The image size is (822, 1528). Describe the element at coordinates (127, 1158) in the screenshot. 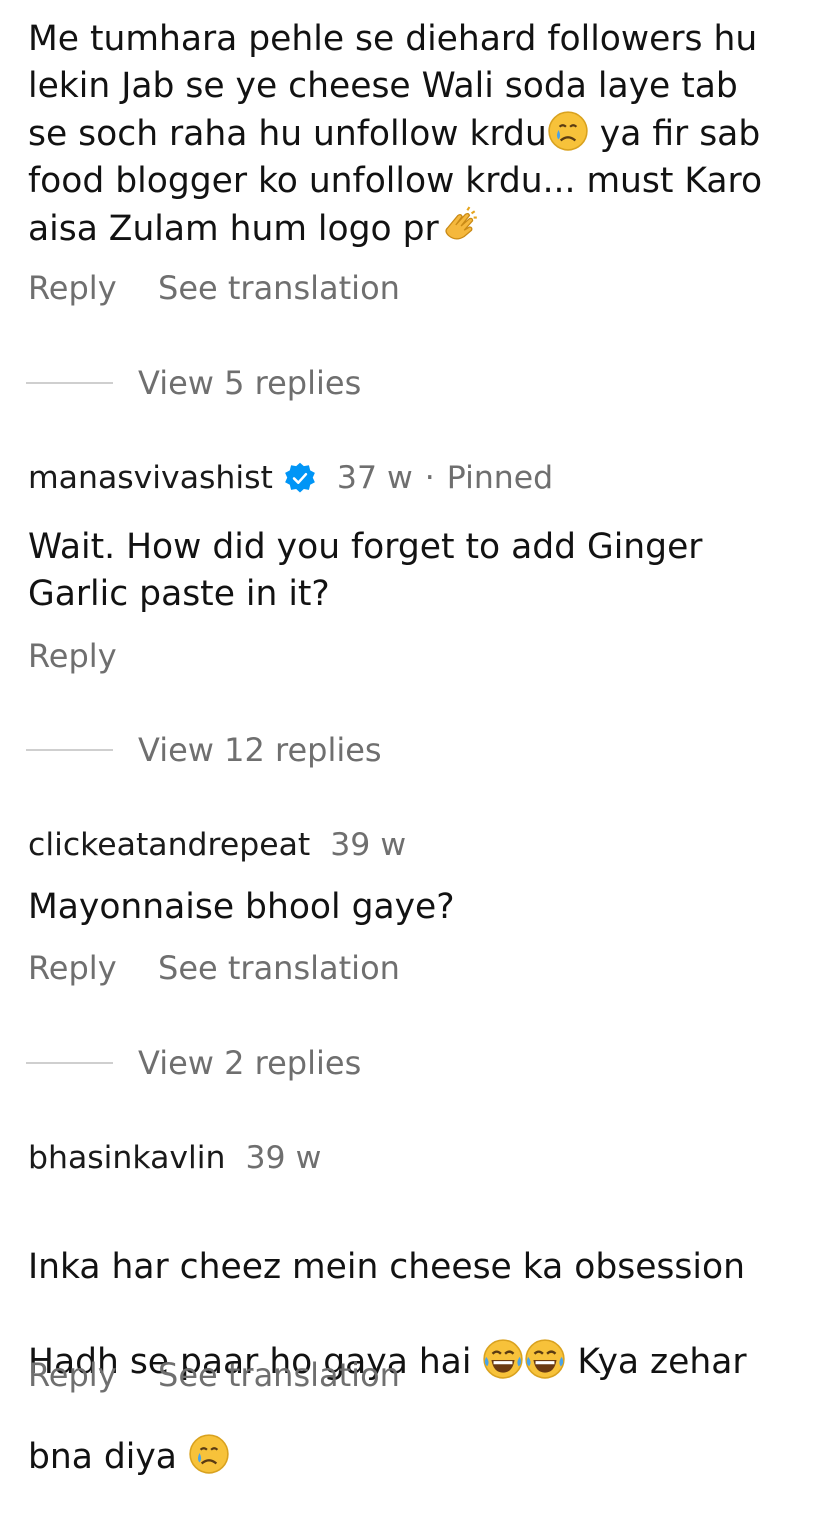

I see `comment-username: bhasinkavlin` at that location.